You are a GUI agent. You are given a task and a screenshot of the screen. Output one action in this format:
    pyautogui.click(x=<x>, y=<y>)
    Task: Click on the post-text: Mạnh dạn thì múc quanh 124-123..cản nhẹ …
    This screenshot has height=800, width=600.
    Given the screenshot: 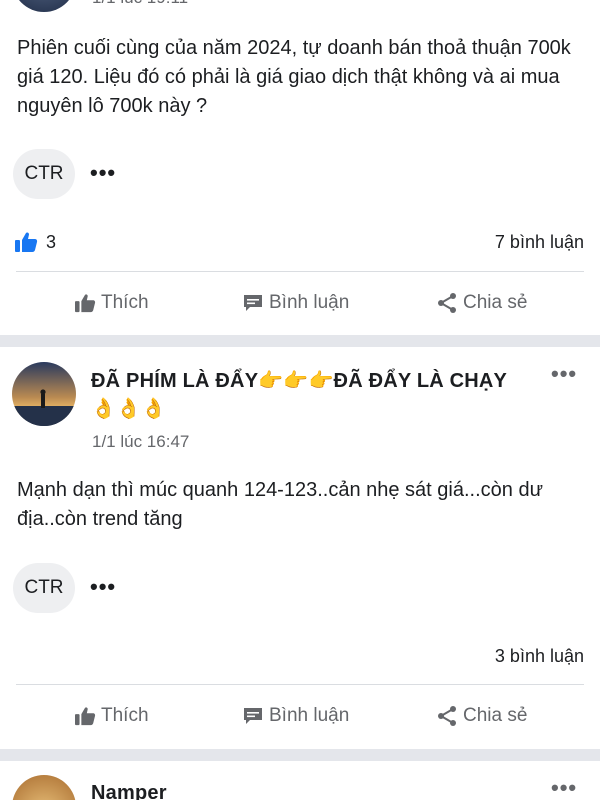 What is the action you would take?
    pyautogui.click(x=280, y=504)
    